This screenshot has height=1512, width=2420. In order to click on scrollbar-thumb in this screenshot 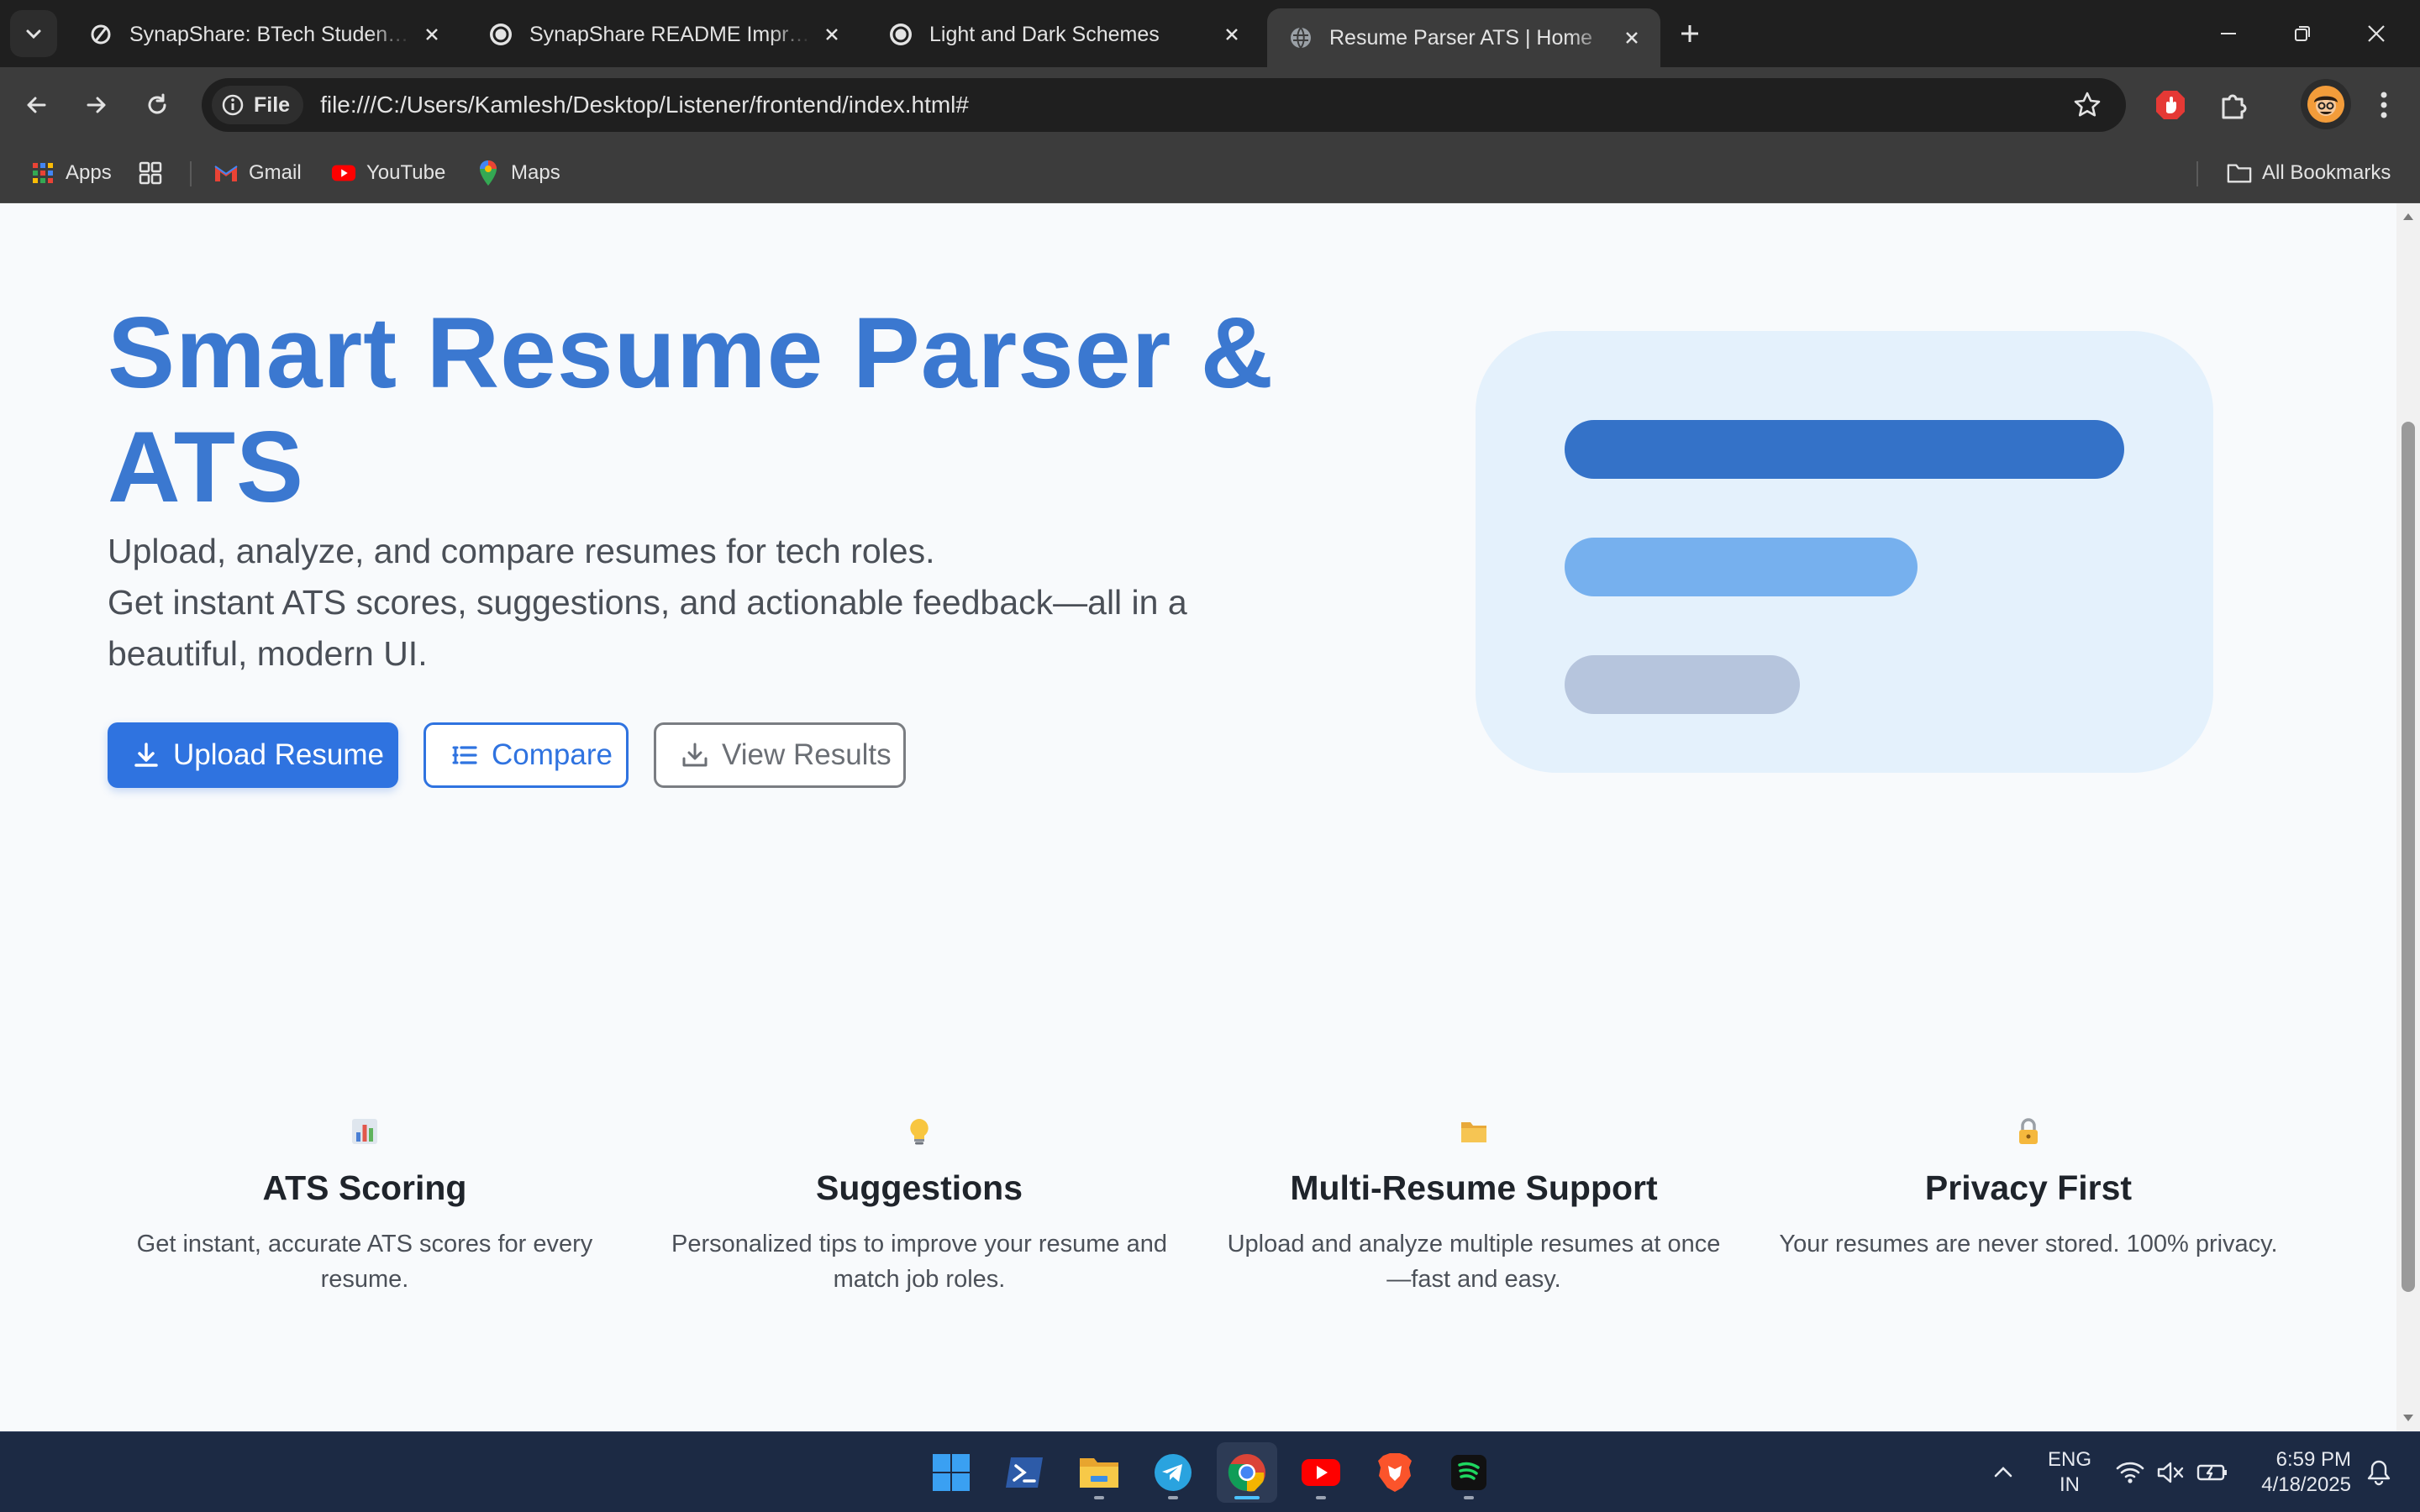, I will do `click(2408, 857)`.